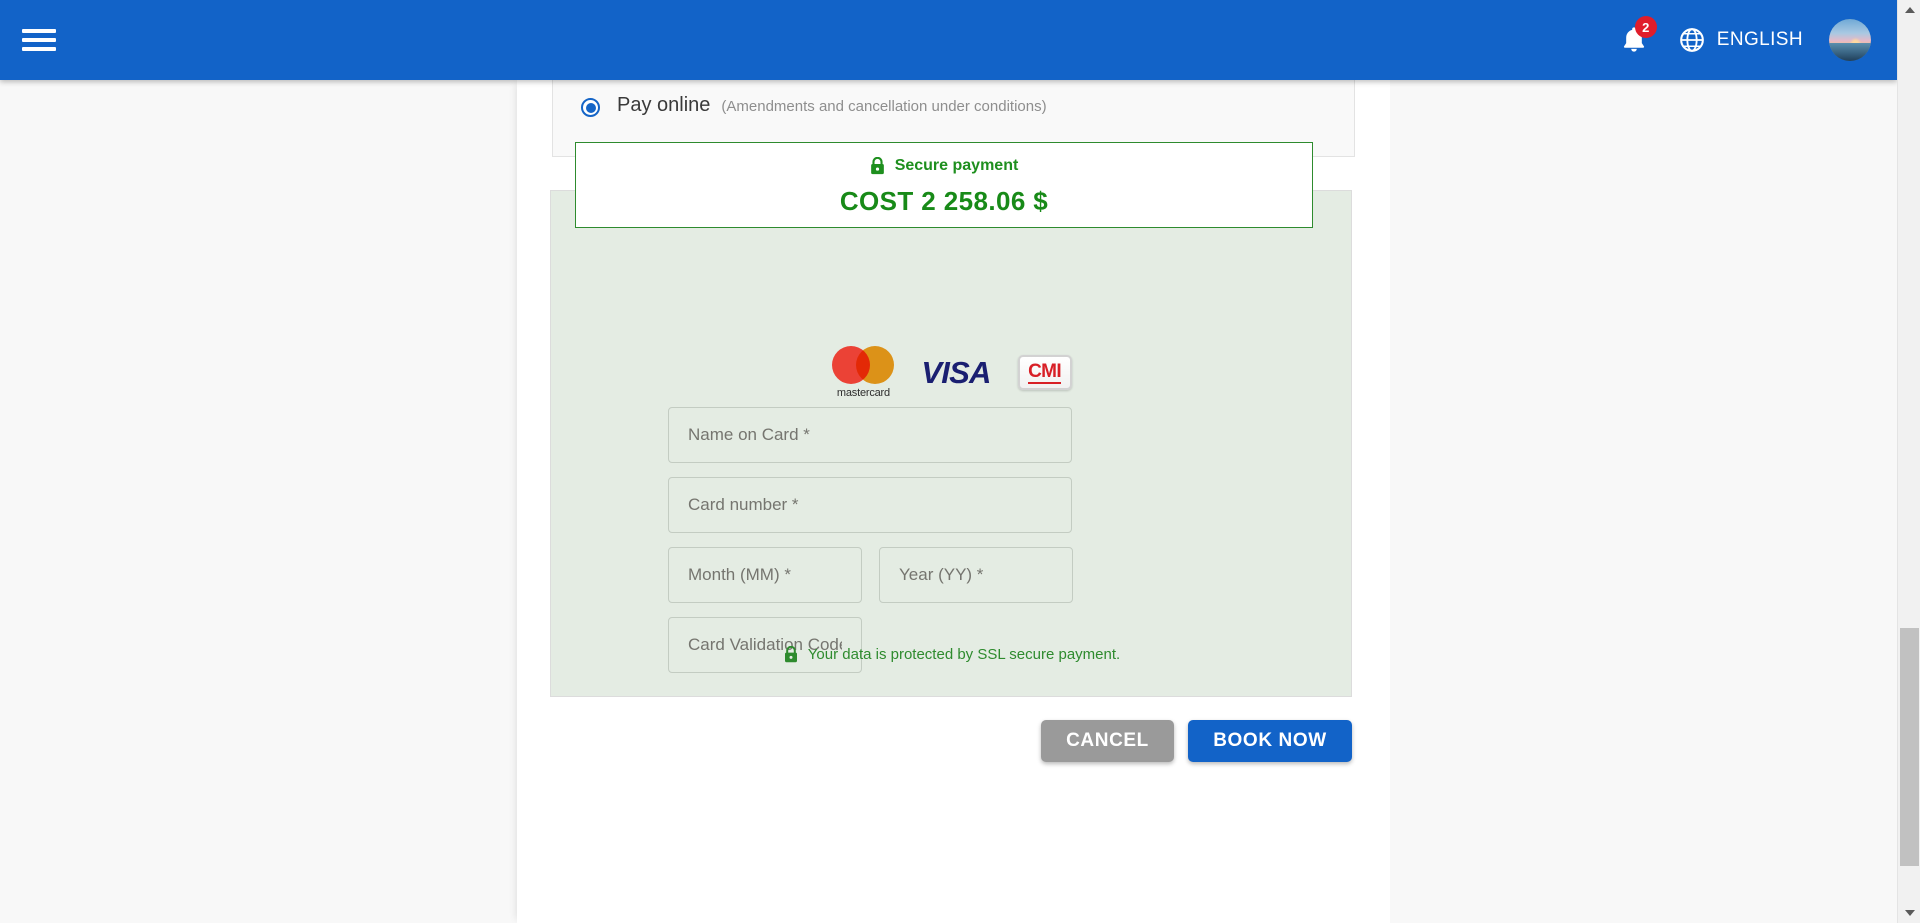 This screenshot has width=1920, height=923. I want to click on cmi-wordmark: CMI, so click(1045, 372).